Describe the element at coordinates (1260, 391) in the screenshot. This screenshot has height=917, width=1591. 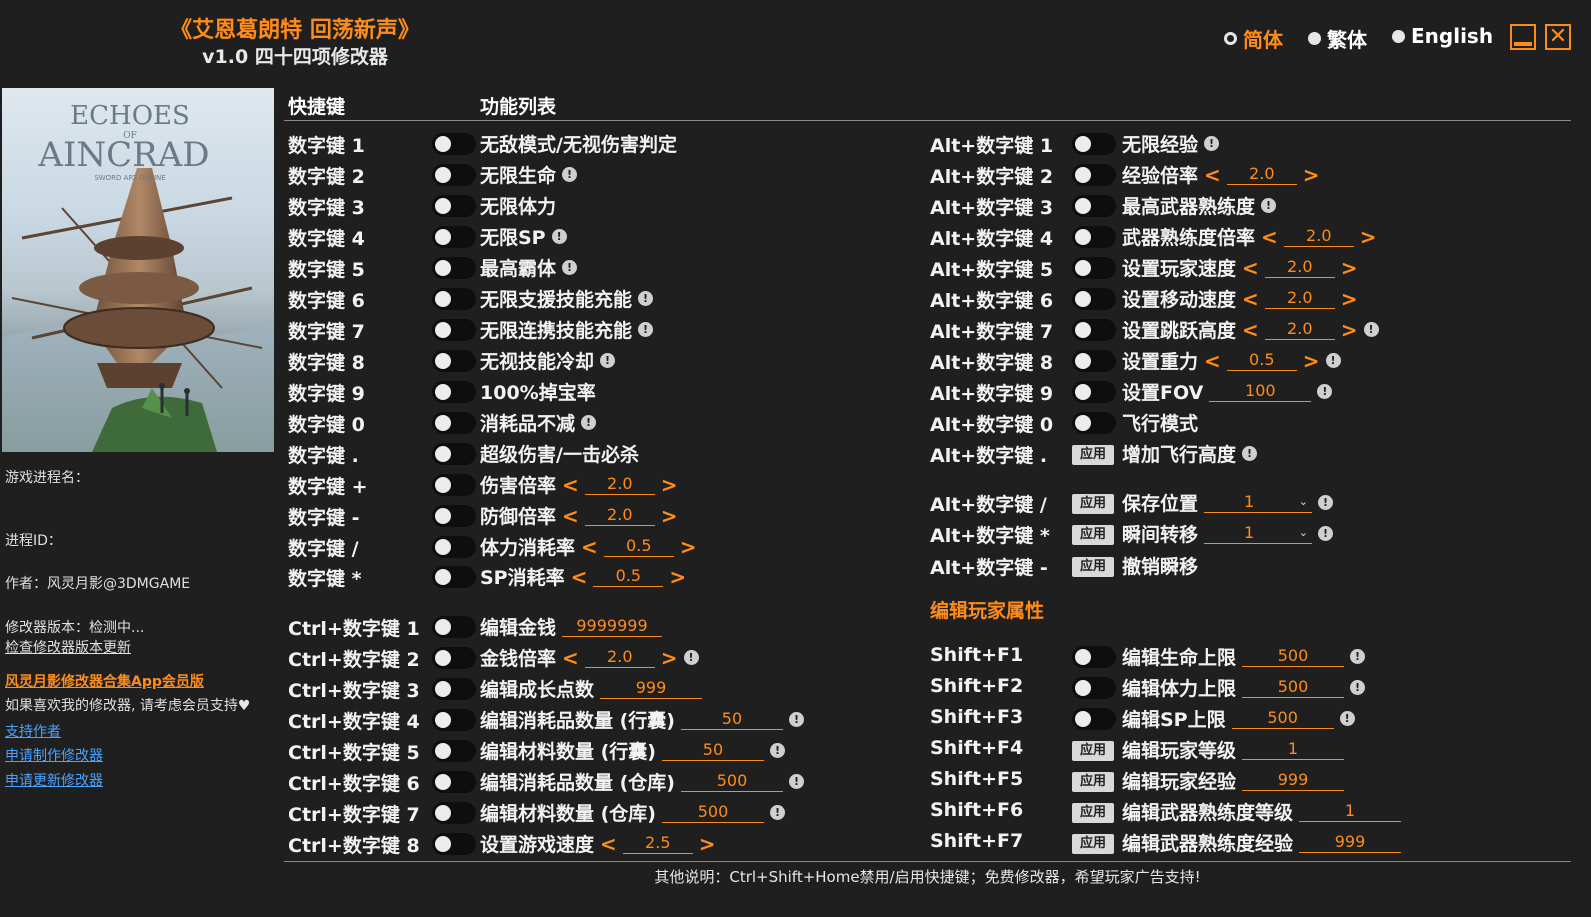
I see `value-input: 100` at that location.